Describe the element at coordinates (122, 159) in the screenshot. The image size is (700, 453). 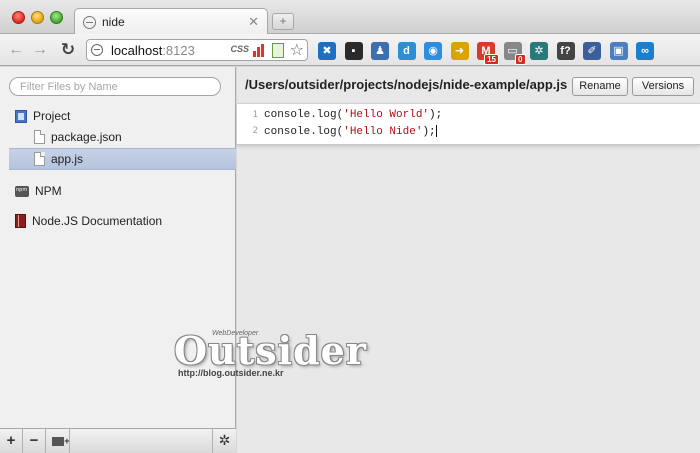
I see `tree-item-app-js: app.js` at that location.